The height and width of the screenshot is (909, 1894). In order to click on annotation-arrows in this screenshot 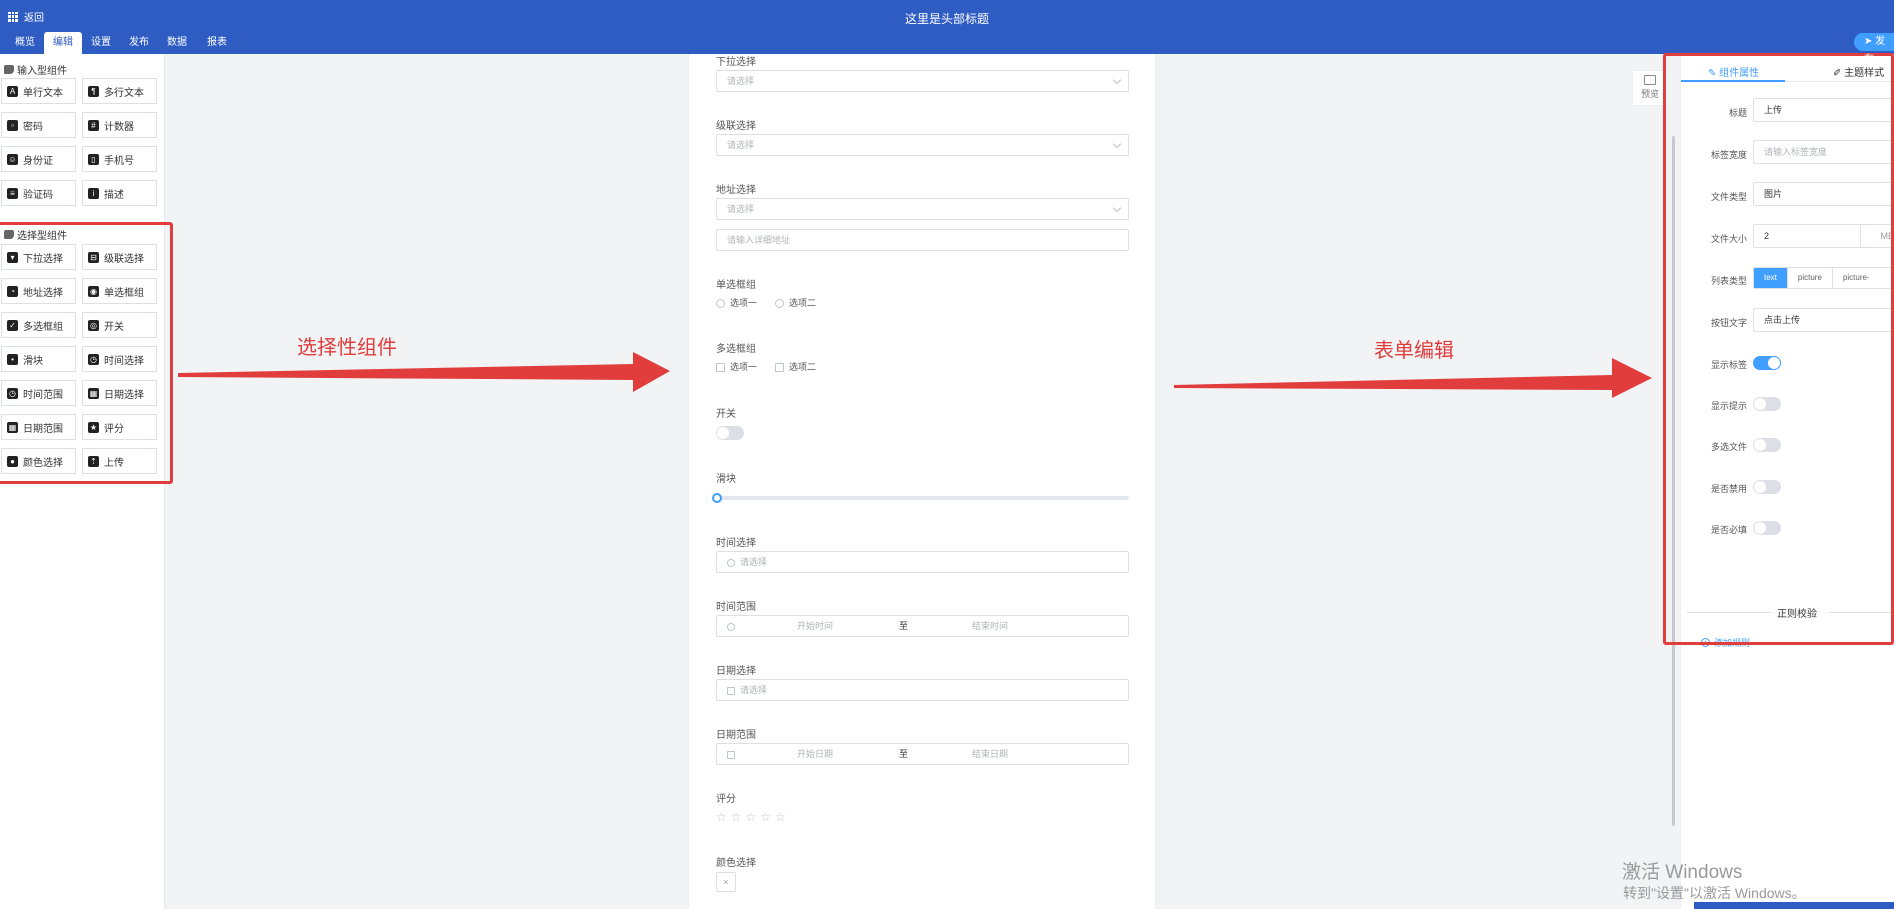, I will do `click(915, 375)`.